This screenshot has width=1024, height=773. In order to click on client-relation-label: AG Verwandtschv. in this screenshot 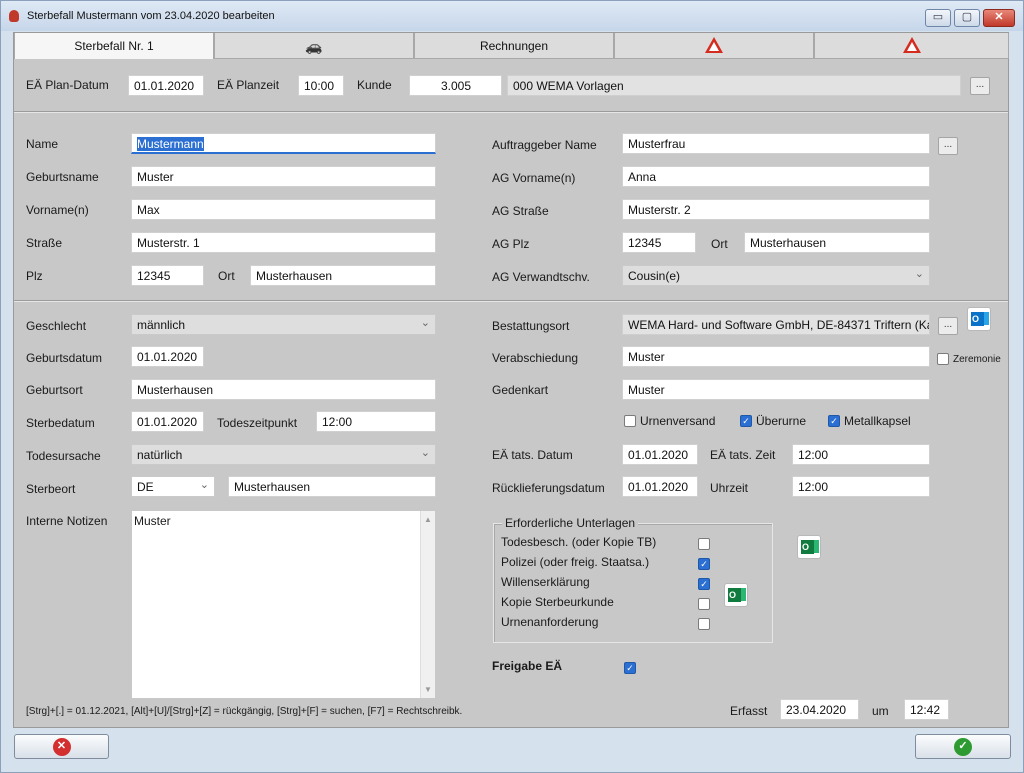, I will do `click(541, 277)`.